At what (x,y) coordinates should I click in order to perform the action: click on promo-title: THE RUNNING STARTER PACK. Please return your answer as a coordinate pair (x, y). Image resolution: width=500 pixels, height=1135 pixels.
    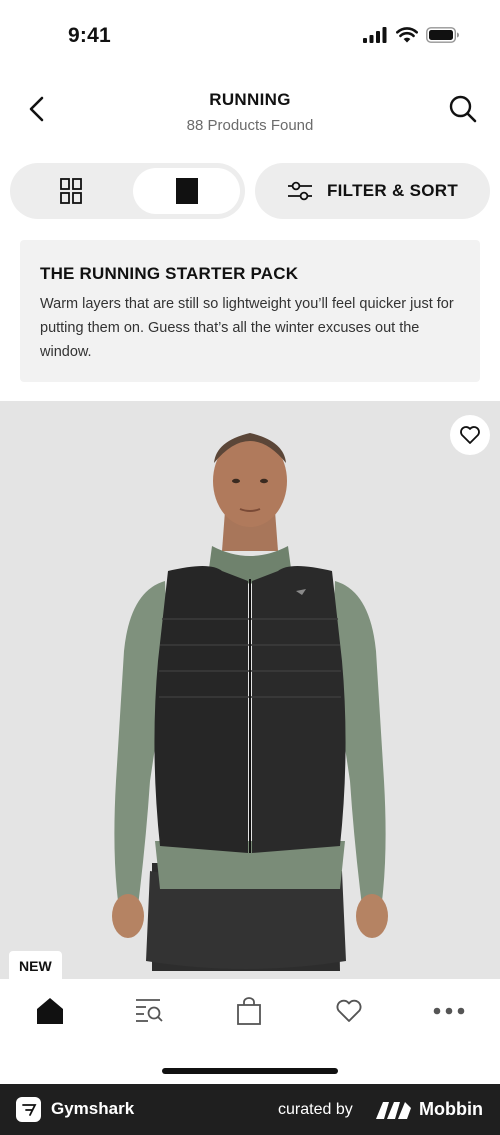
    Looking at the image, I should click on (169, 273).